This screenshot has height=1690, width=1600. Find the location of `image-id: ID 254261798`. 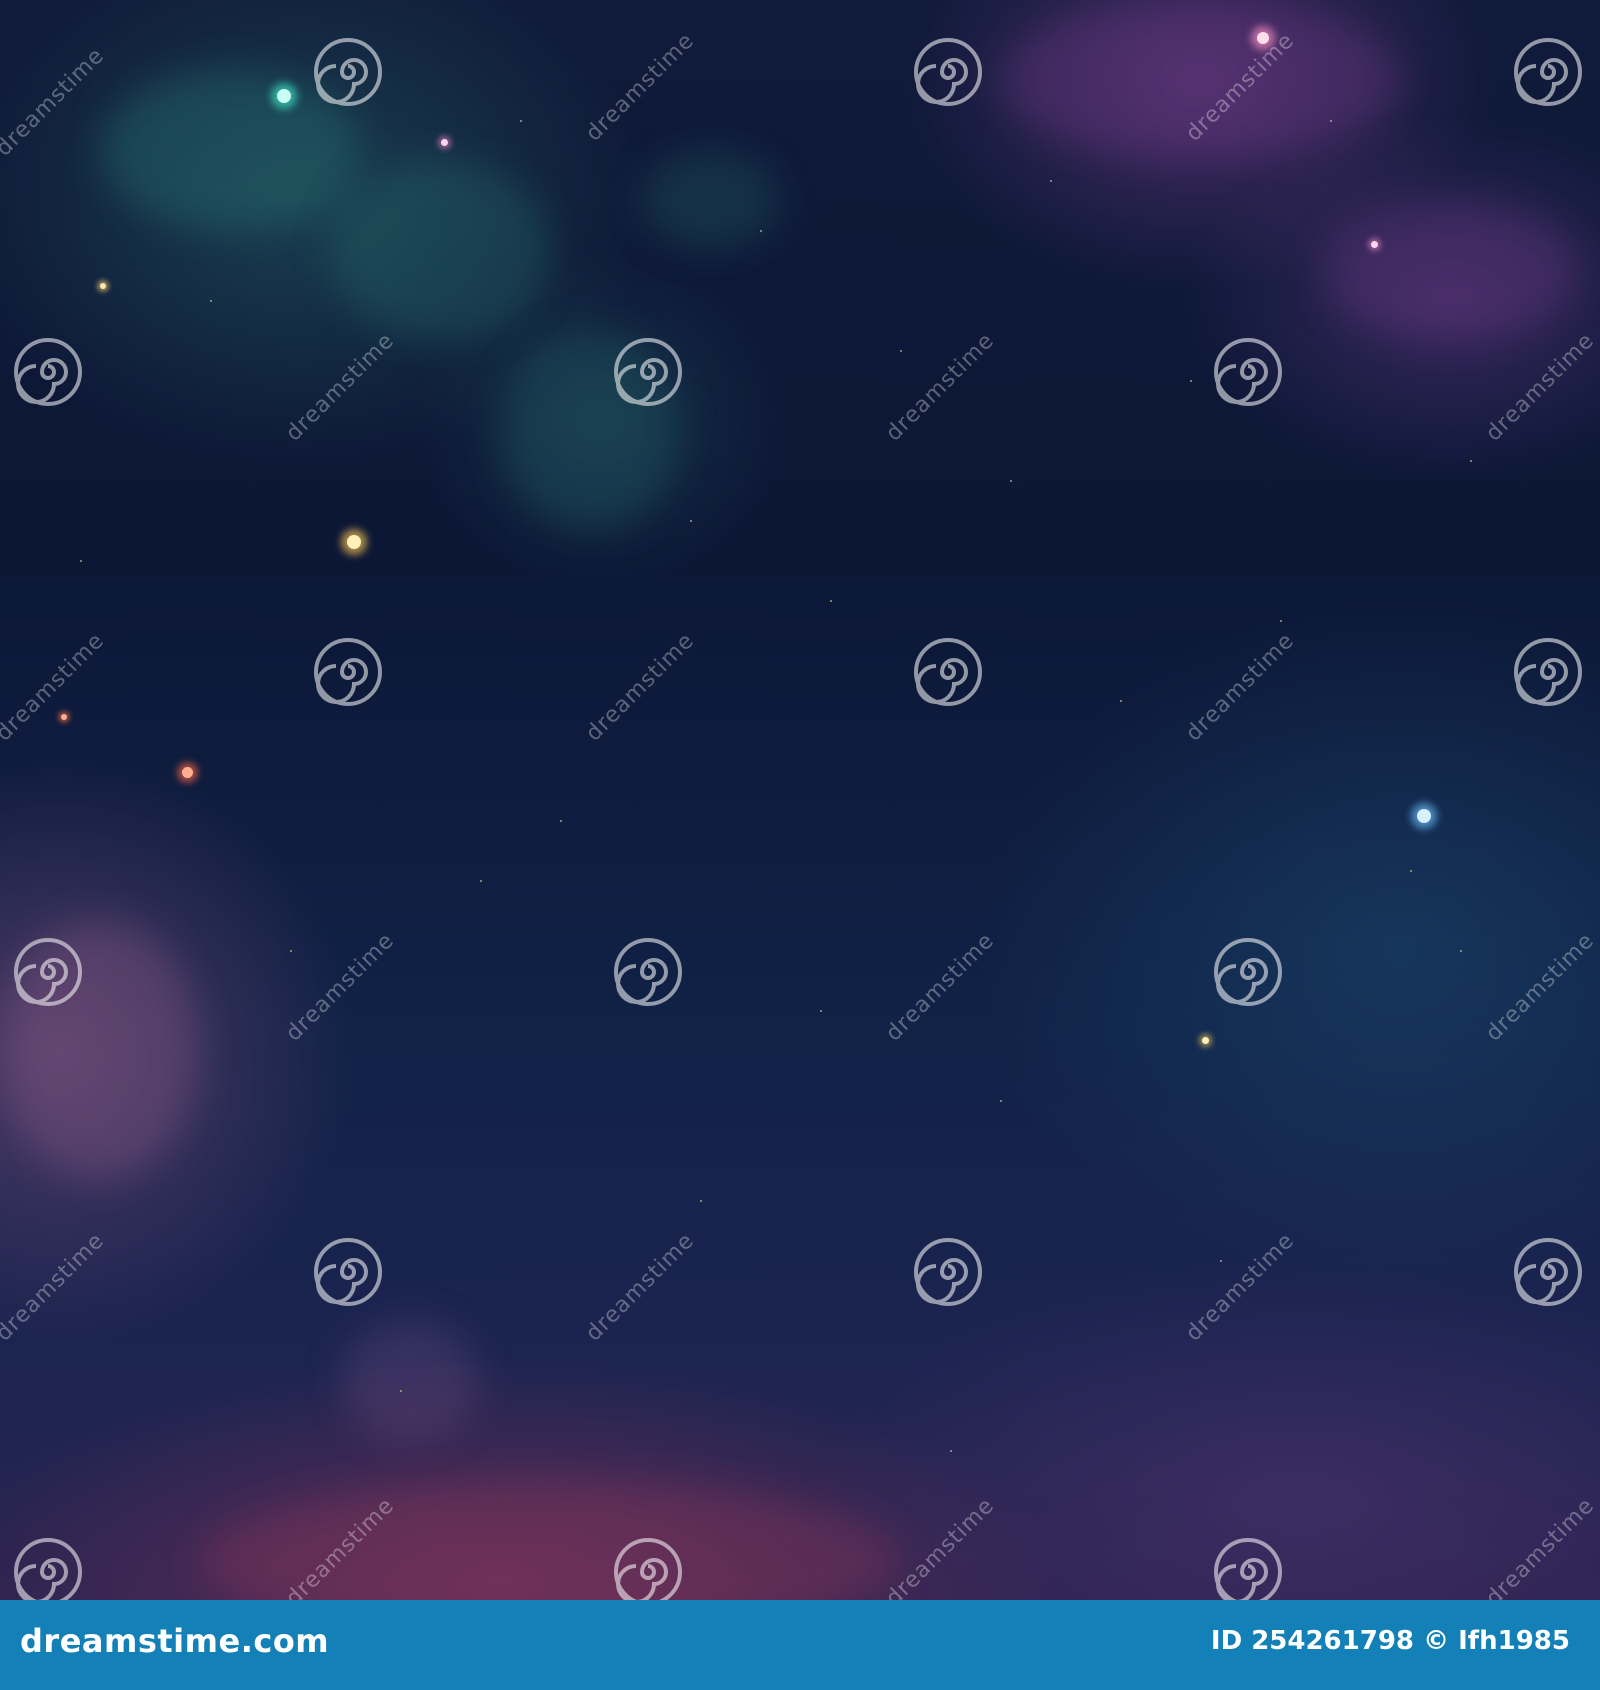

image-id: ID 254261798 is located at coordinates (1312, 1641).